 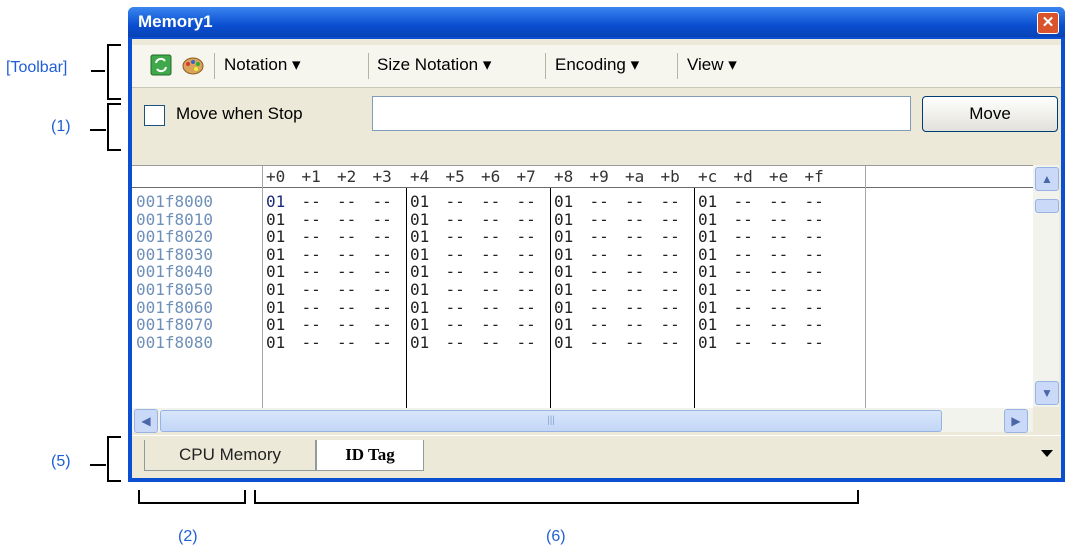 I want to click on vertical-scrollbar: ▲ ▼, so click(x=1046, y=286).